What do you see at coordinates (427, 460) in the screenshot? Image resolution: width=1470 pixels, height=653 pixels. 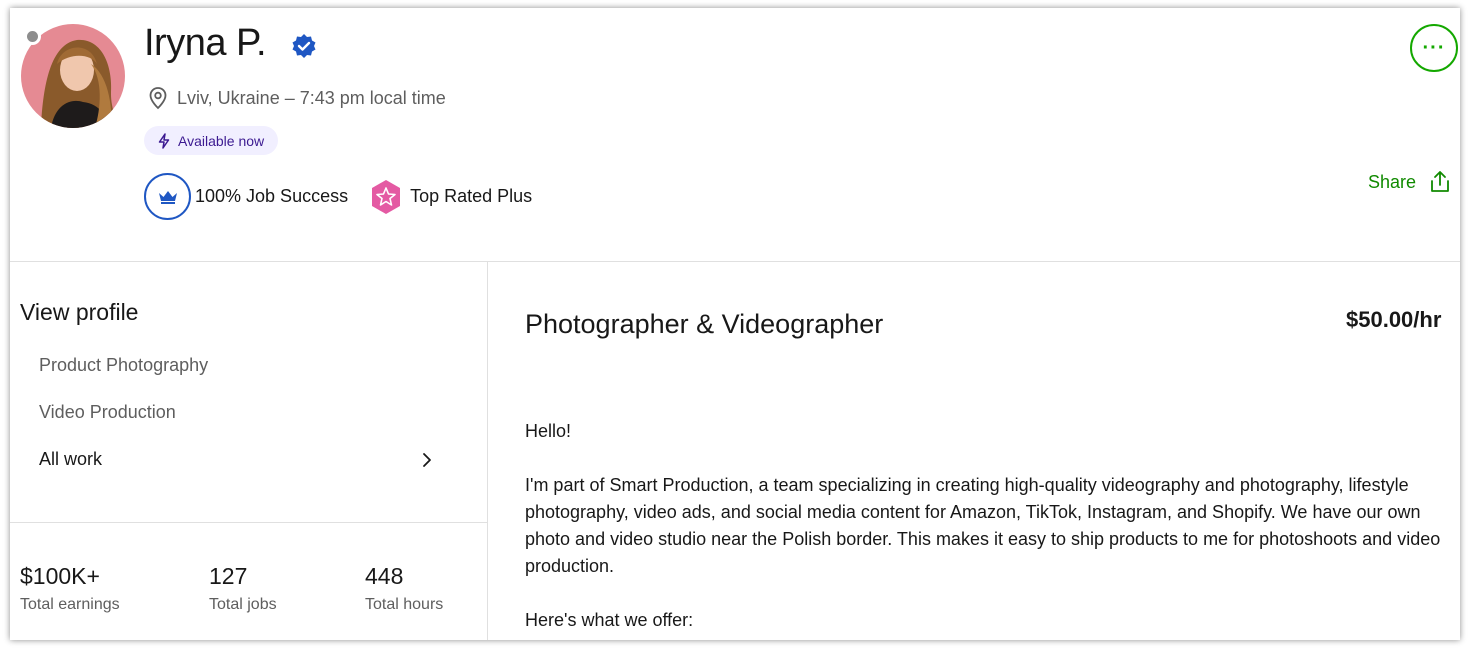 I see `chevron-right-icon` at bounding box center [427, 460].